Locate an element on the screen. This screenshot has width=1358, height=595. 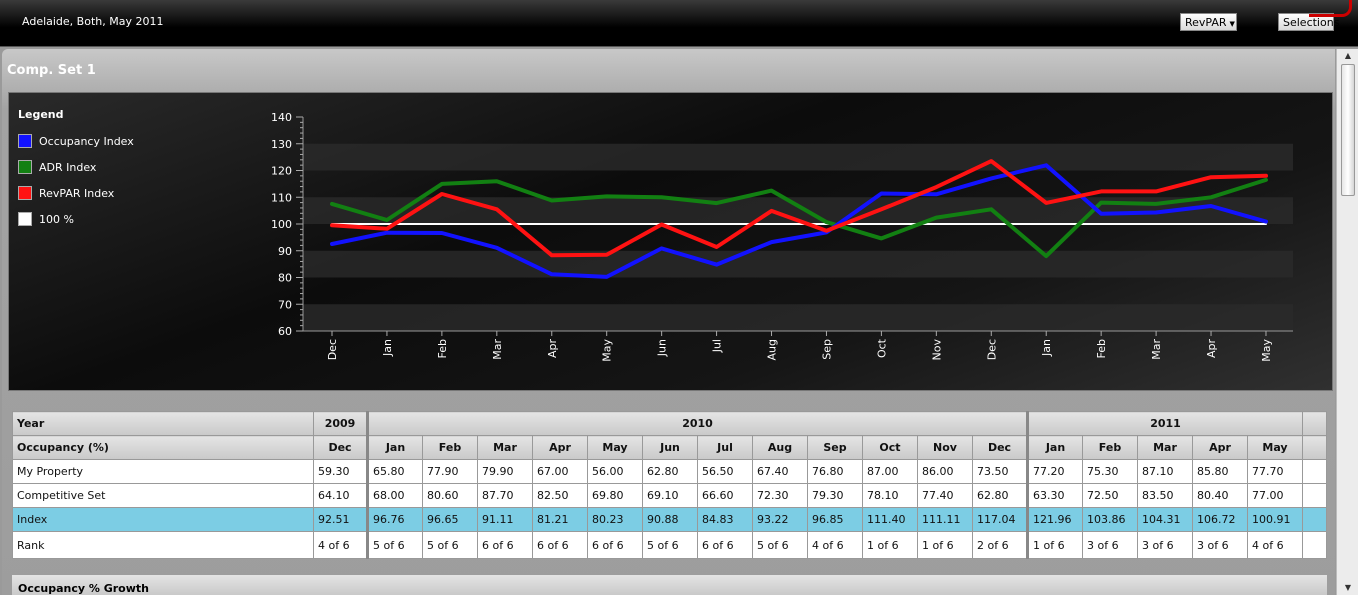
month-header-cell: Aug is located at coordinates (780, 447).